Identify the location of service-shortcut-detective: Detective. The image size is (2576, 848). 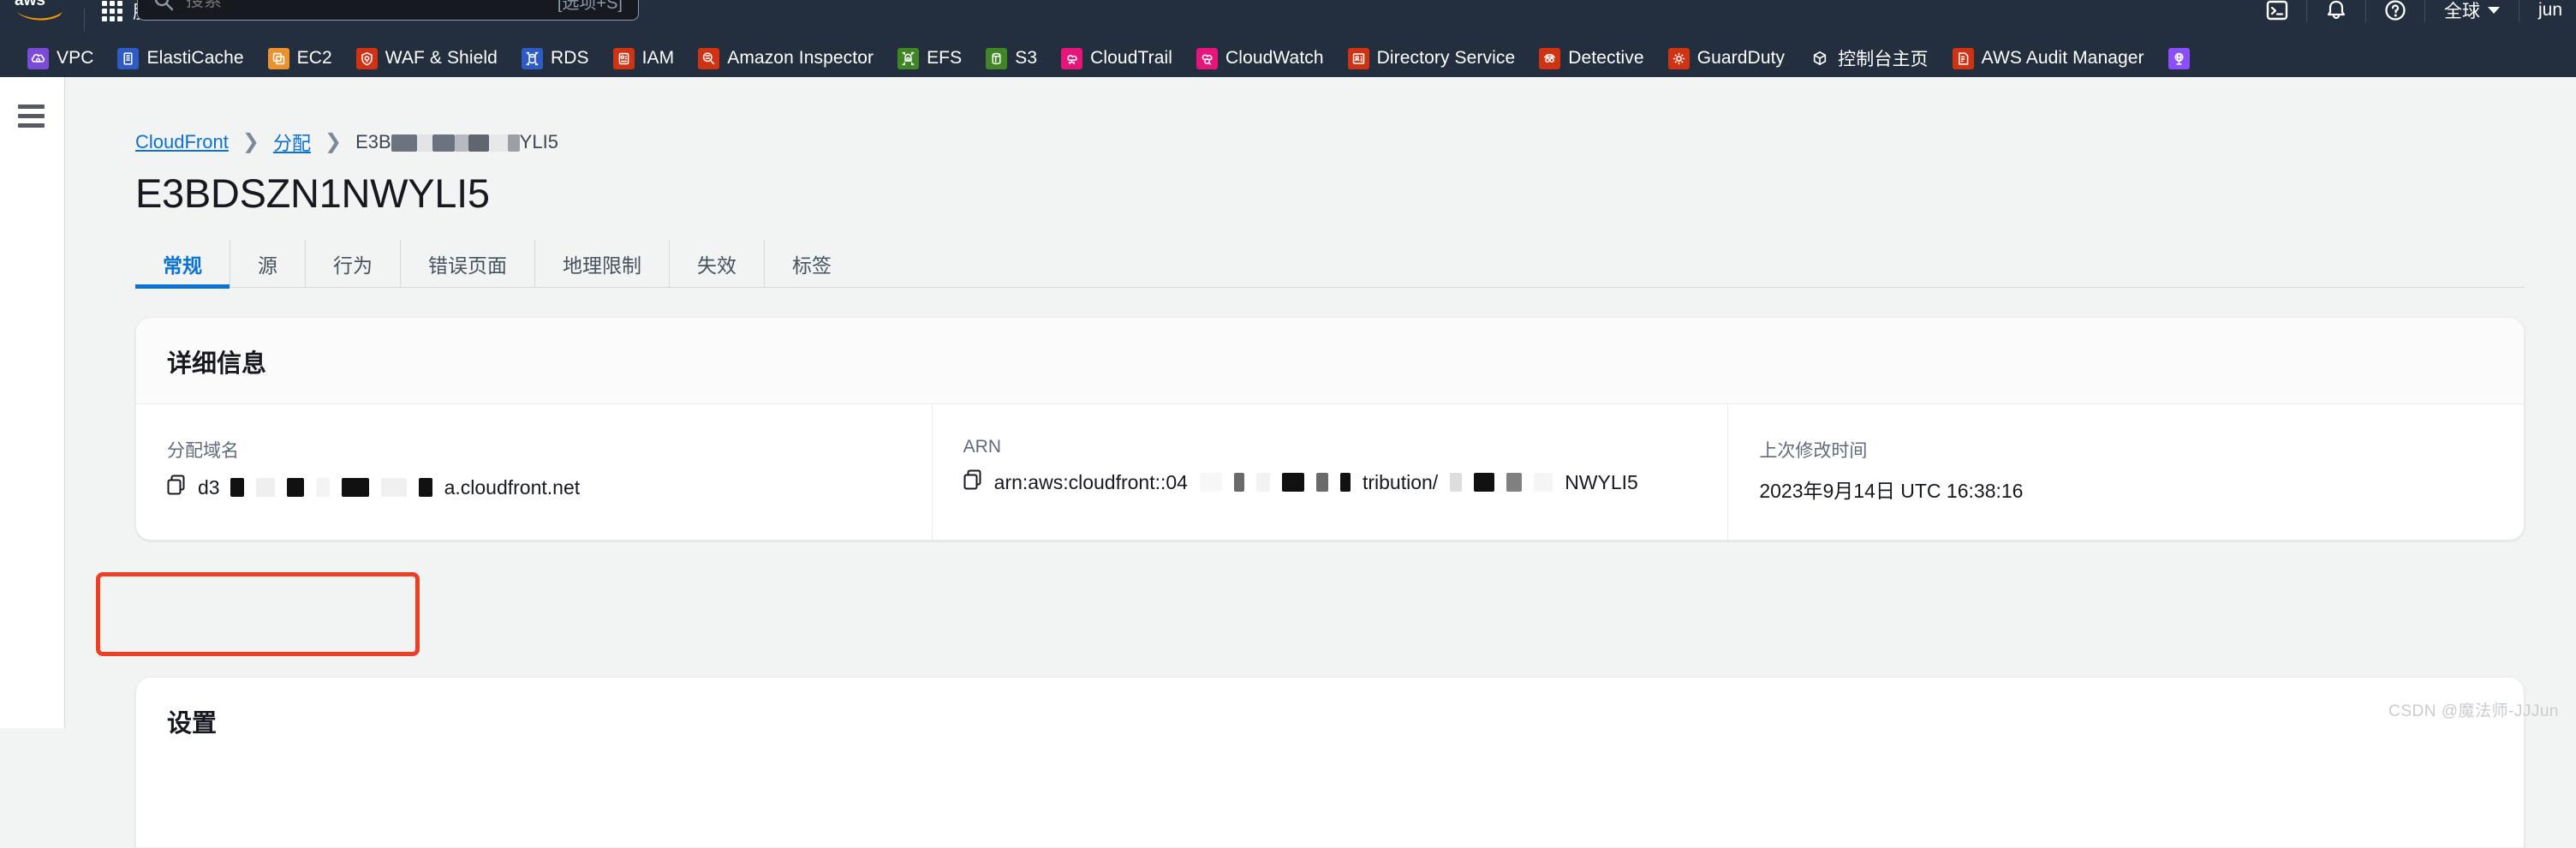
(1591, 58).